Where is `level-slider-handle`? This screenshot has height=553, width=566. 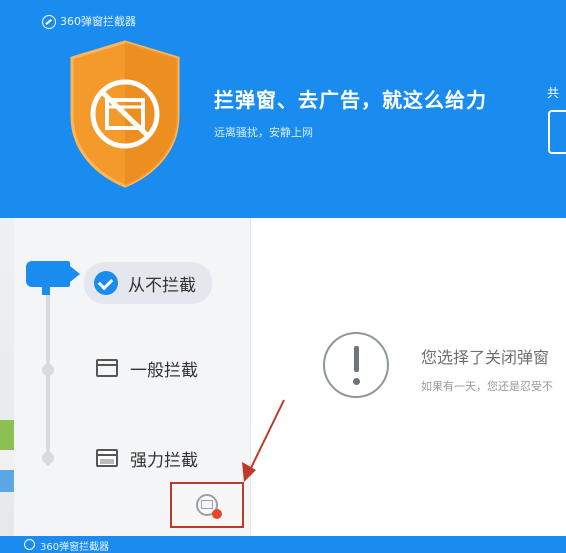
level-slider-handle is located at coordinates (53, 278).